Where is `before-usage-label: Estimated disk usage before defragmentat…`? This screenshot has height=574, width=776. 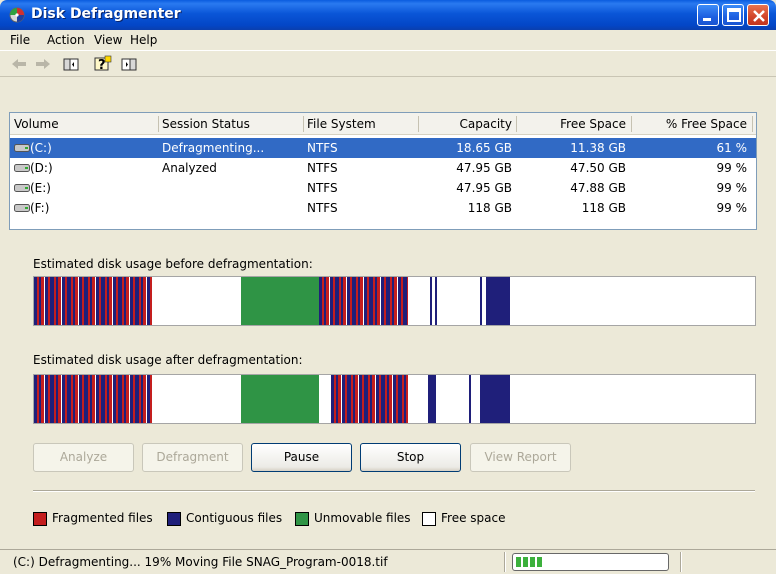
before-usage-label: Estimated disk usage before defragmentat… is located at coordinates (173, 264).